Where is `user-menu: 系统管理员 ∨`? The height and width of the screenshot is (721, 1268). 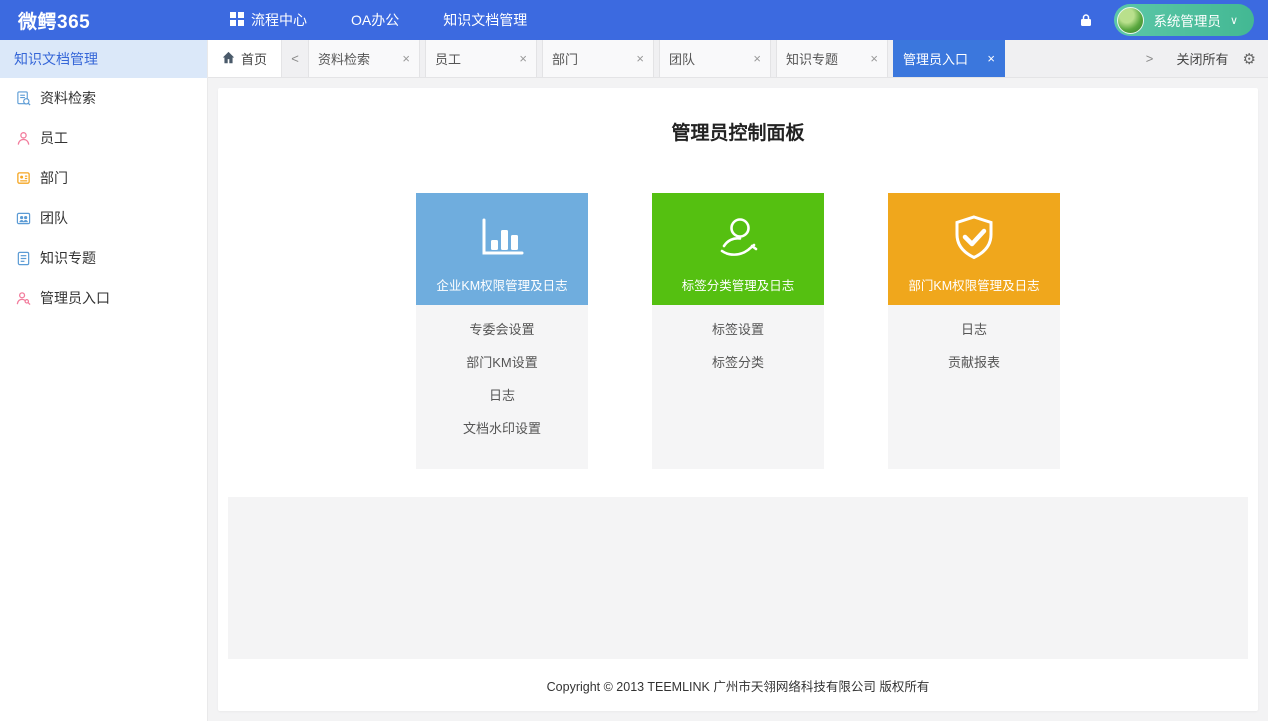
user-menu: 系统管理员 ∨ is located at coordinates (1184, 20).